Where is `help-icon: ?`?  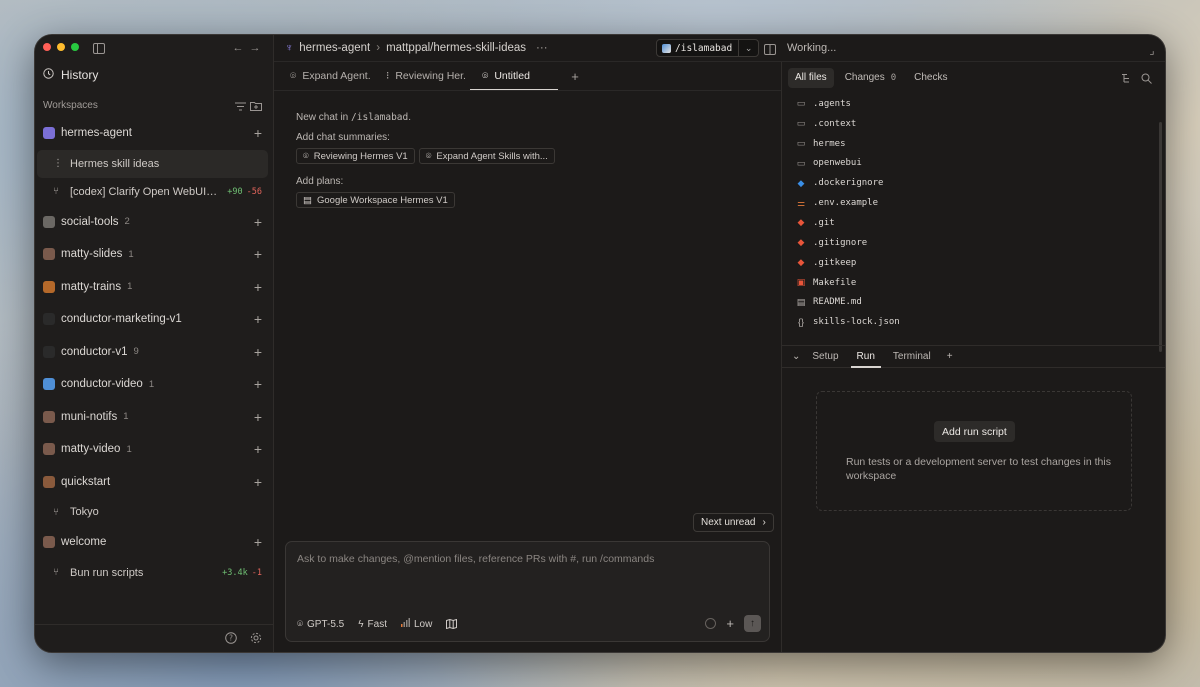
help-icon: ? is located at coordinates (231, 638).